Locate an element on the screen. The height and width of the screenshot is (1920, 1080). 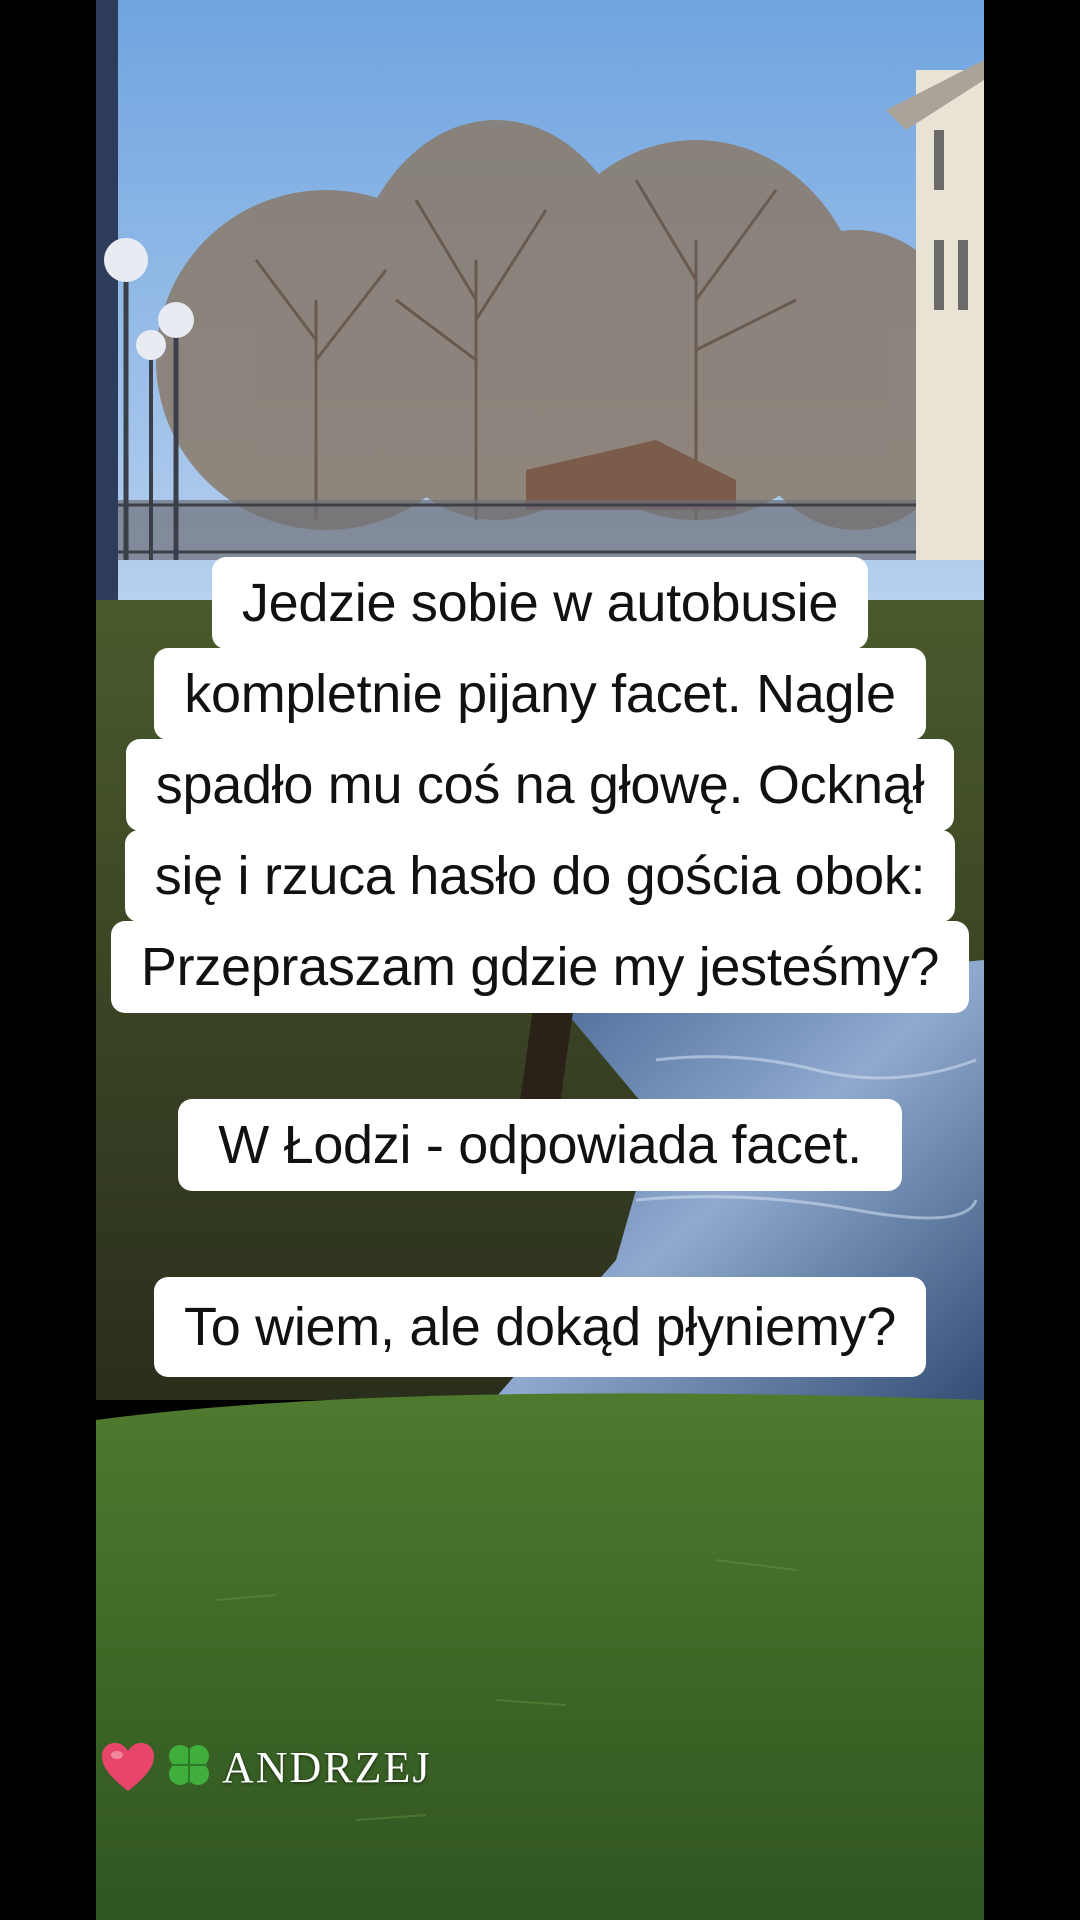
caption-line: W Łodzi - odpowiada facet. is located at coordinates (540, 1145).